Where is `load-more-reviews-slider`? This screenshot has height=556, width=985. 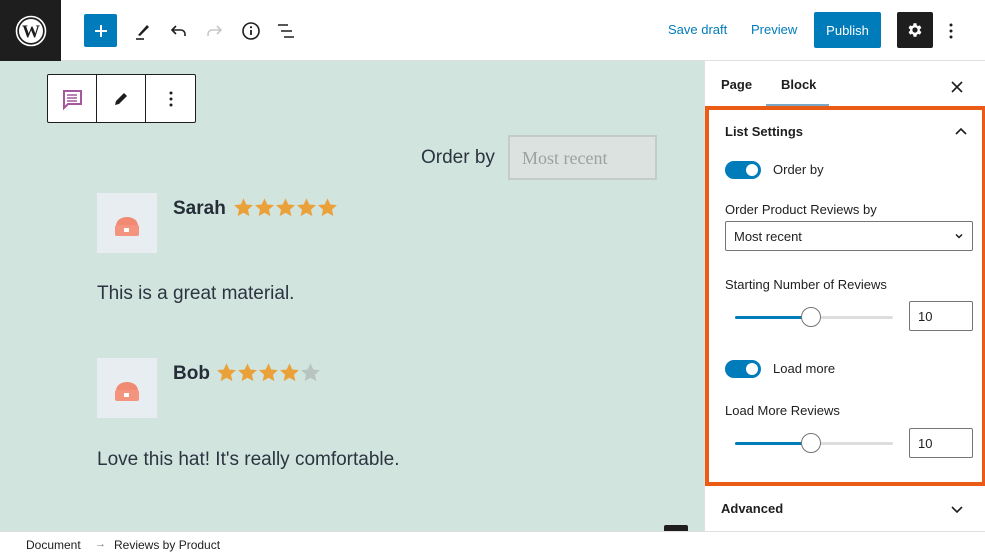
load-more-reviews-slider is located at coordinates (814, 443).